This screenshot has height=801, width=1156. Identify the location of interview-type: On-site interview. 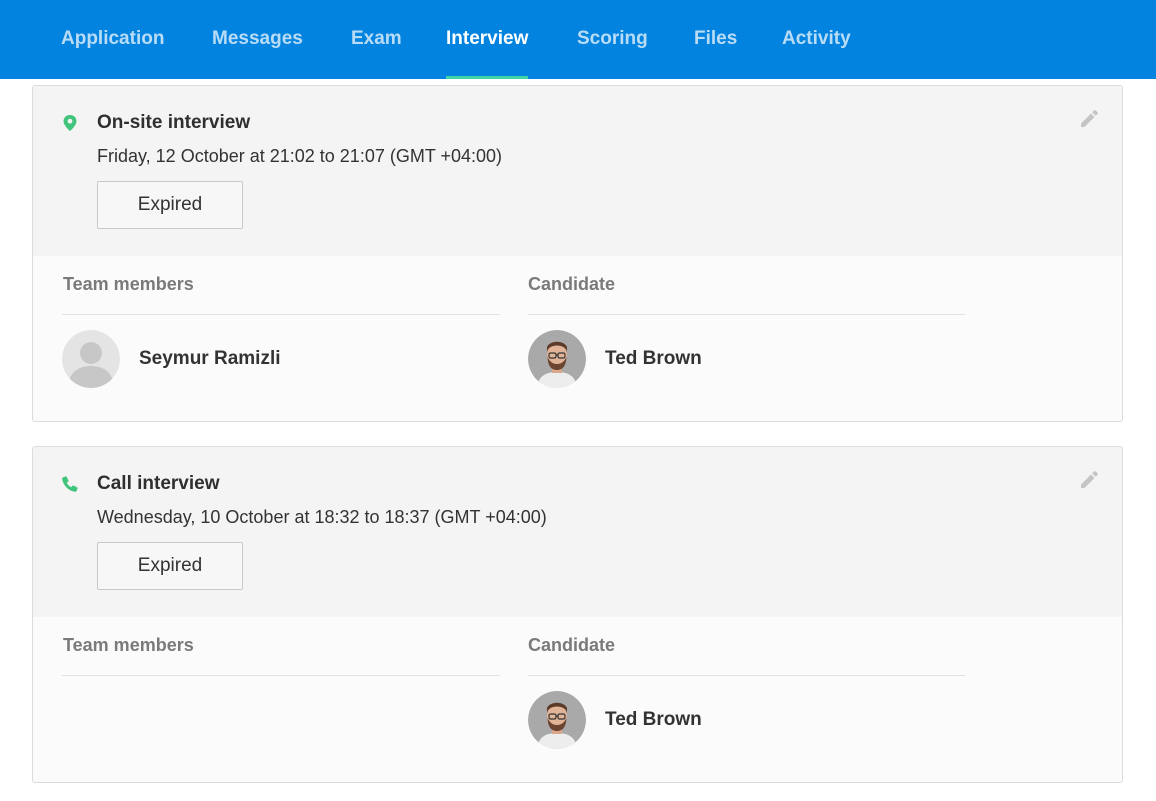
(174, 122).